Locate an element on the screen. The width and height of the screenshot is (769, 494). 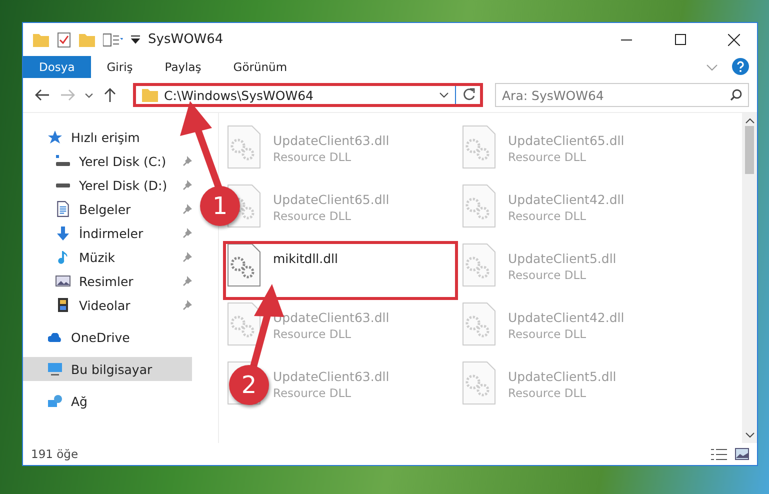
sidebar-item: OneDrive is located at coordinates (80, 337).